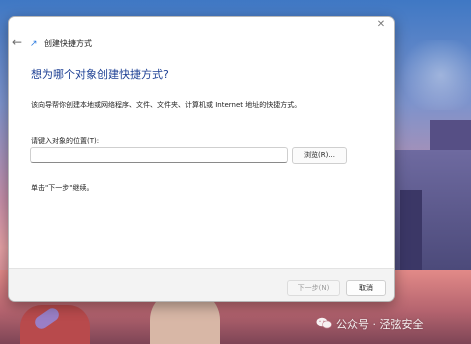  What do you see at coordinates (159, 155) in the screenshot?
I see `location-input` at bounding box center [159, 155].